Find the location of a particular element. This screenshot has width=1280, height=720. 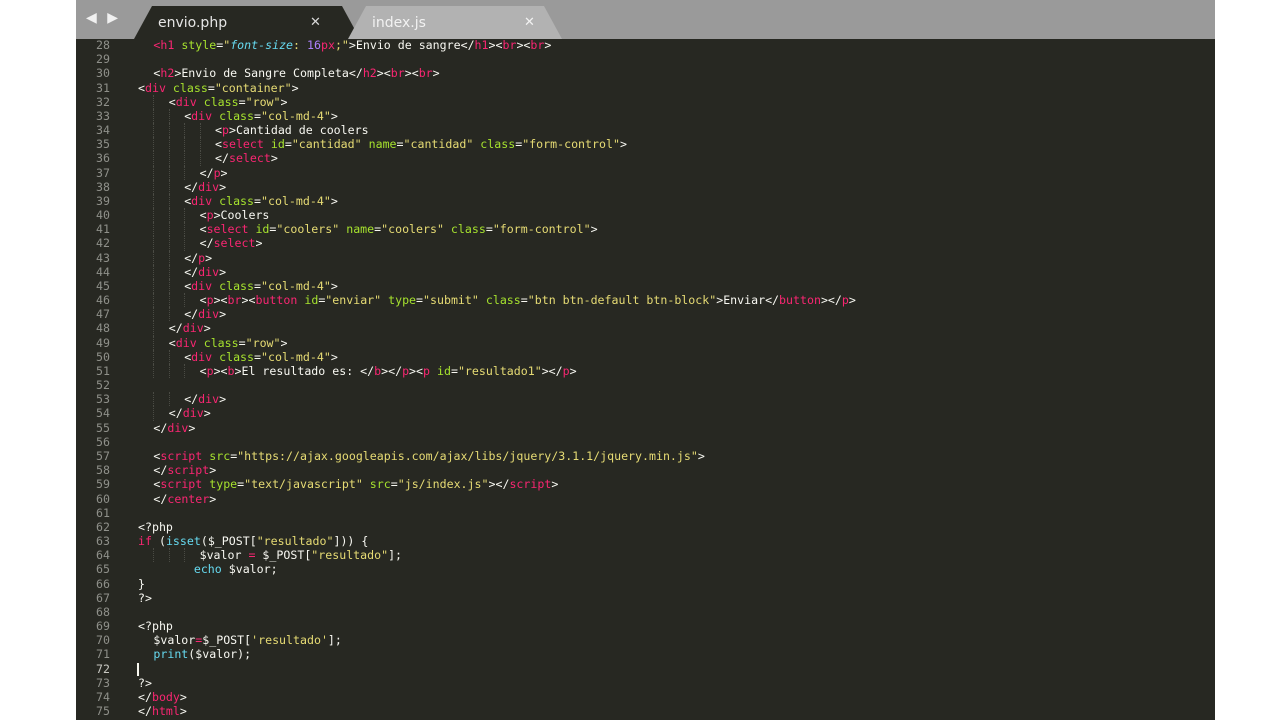

code-line: 44 </div> is located at coordinates (645, 271).